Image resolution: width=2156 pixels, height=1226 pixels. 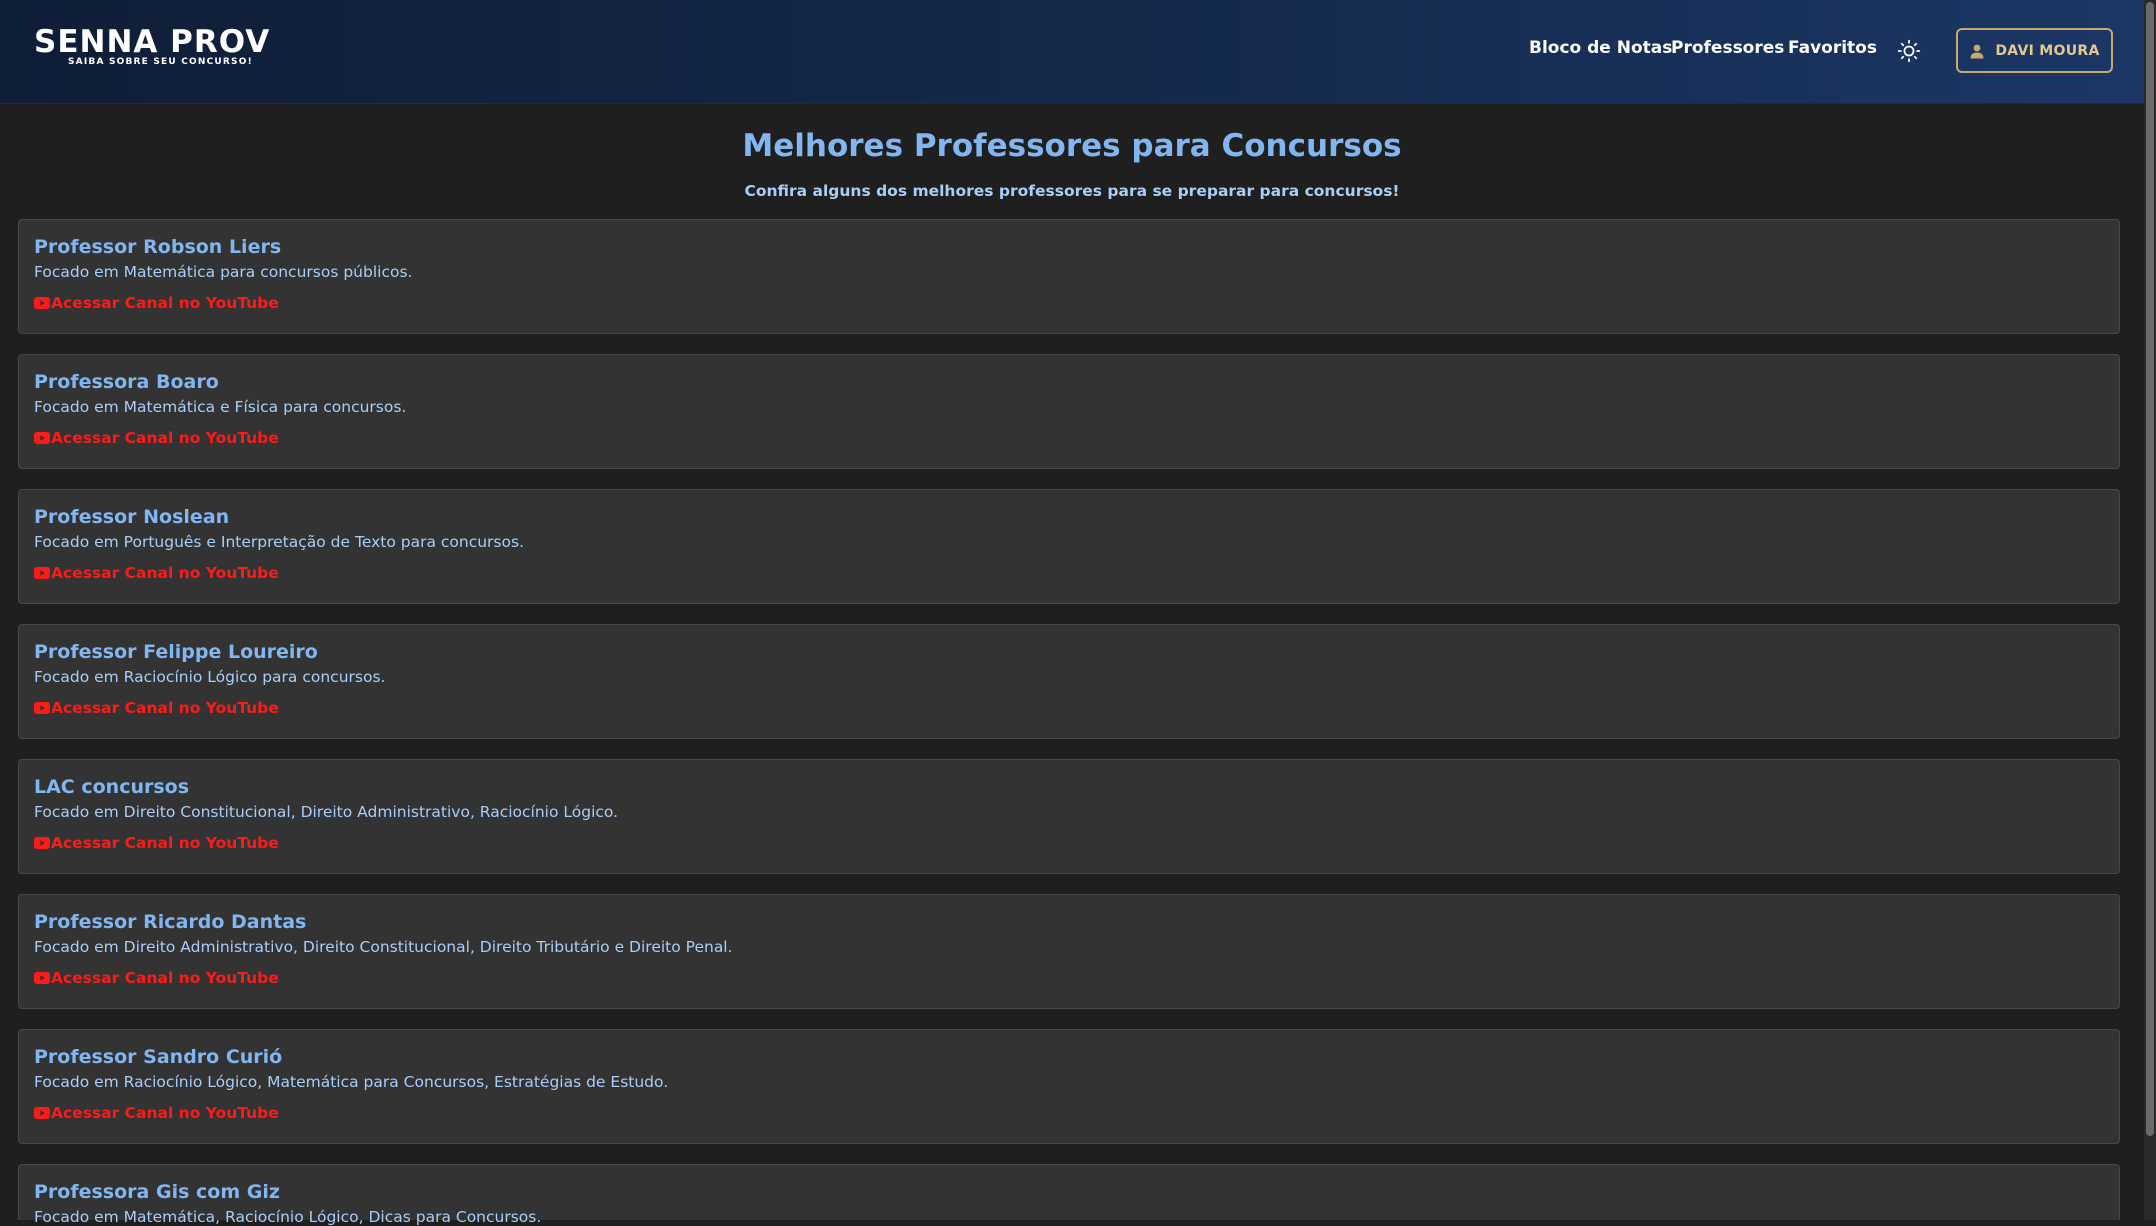 I want to click on scrollbar-thumb, so click(x=2150, y=569).